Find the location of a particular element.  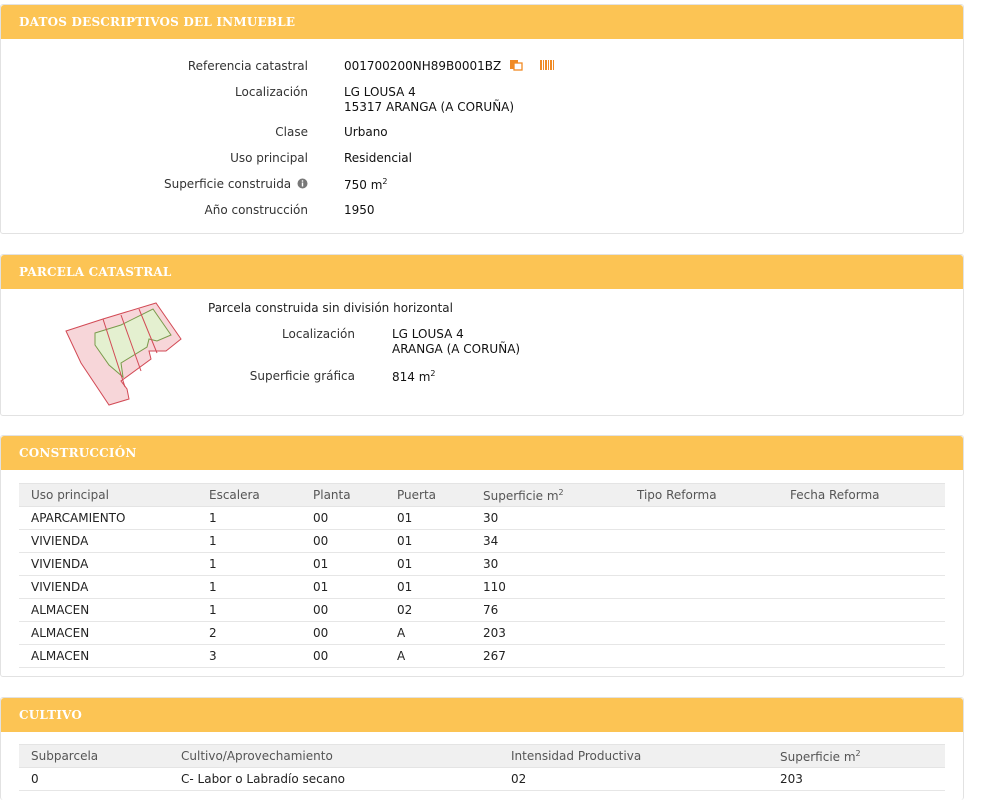

parcel-sup-value: 814 m is located at coordinates (411, 377).